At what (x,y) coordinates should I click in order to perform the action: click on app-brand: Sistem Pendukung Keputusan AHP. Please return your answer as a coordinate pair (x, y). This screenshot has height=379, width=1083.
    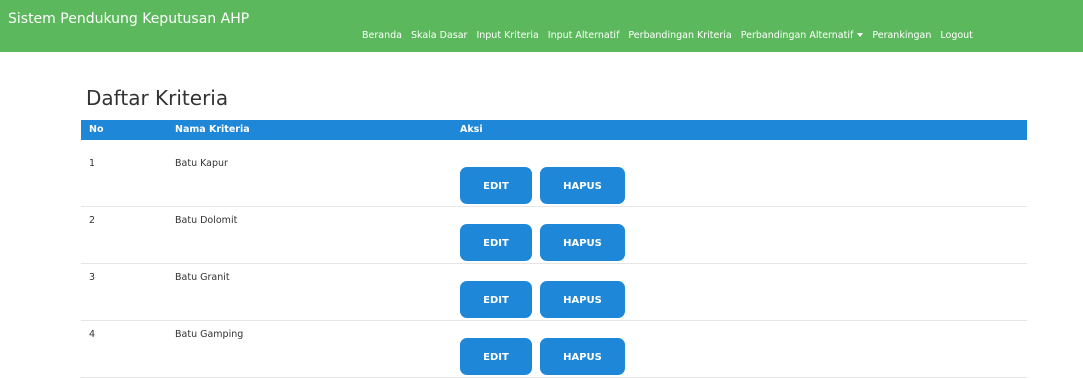
    Looking at the image, I should click on (128, 19).